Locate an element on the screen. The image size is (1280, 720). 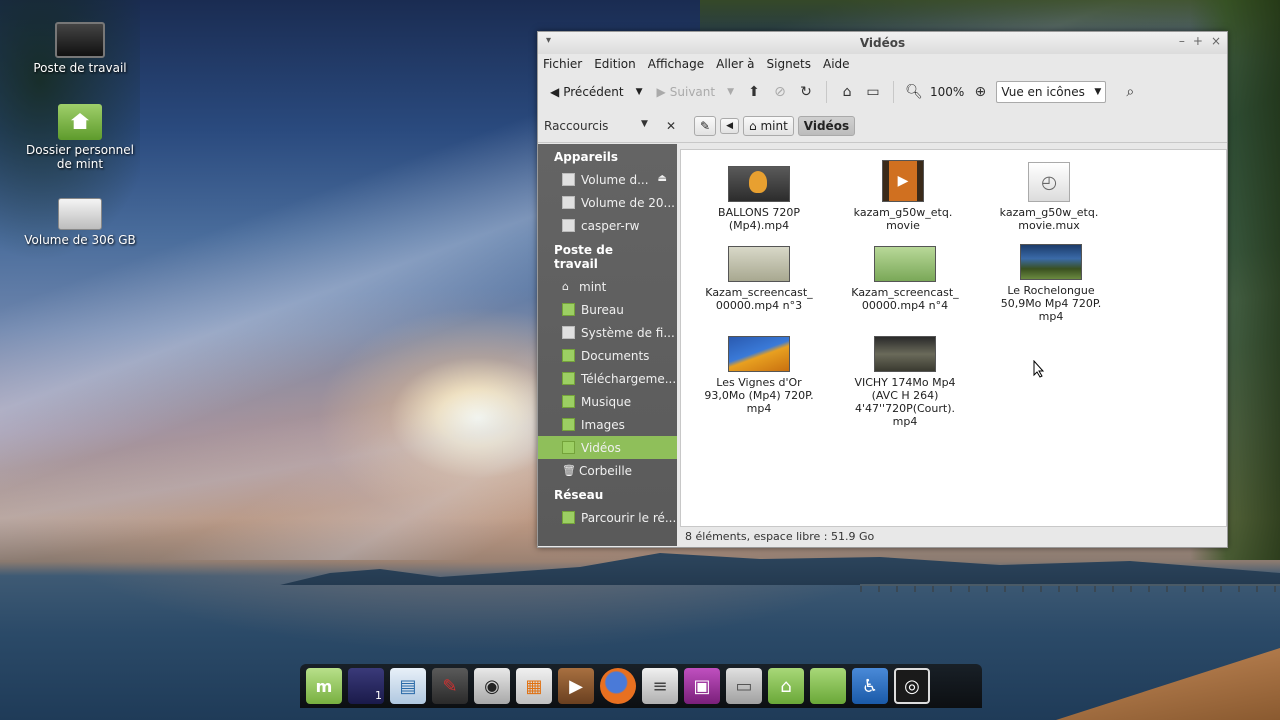
desktop-icon-volume: Volume de 306 GB is located at coordinates (80, 222).